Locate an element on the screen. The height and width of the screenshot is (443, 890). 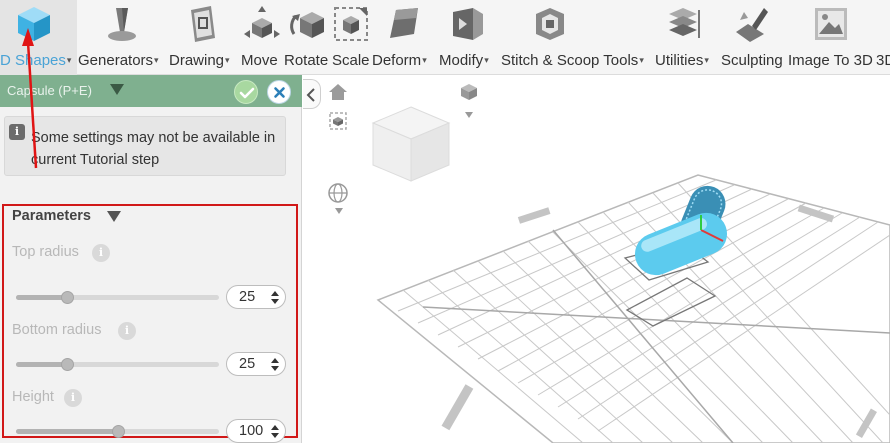
tool-generators: Generators▾ is located at coordinates (123, 37).